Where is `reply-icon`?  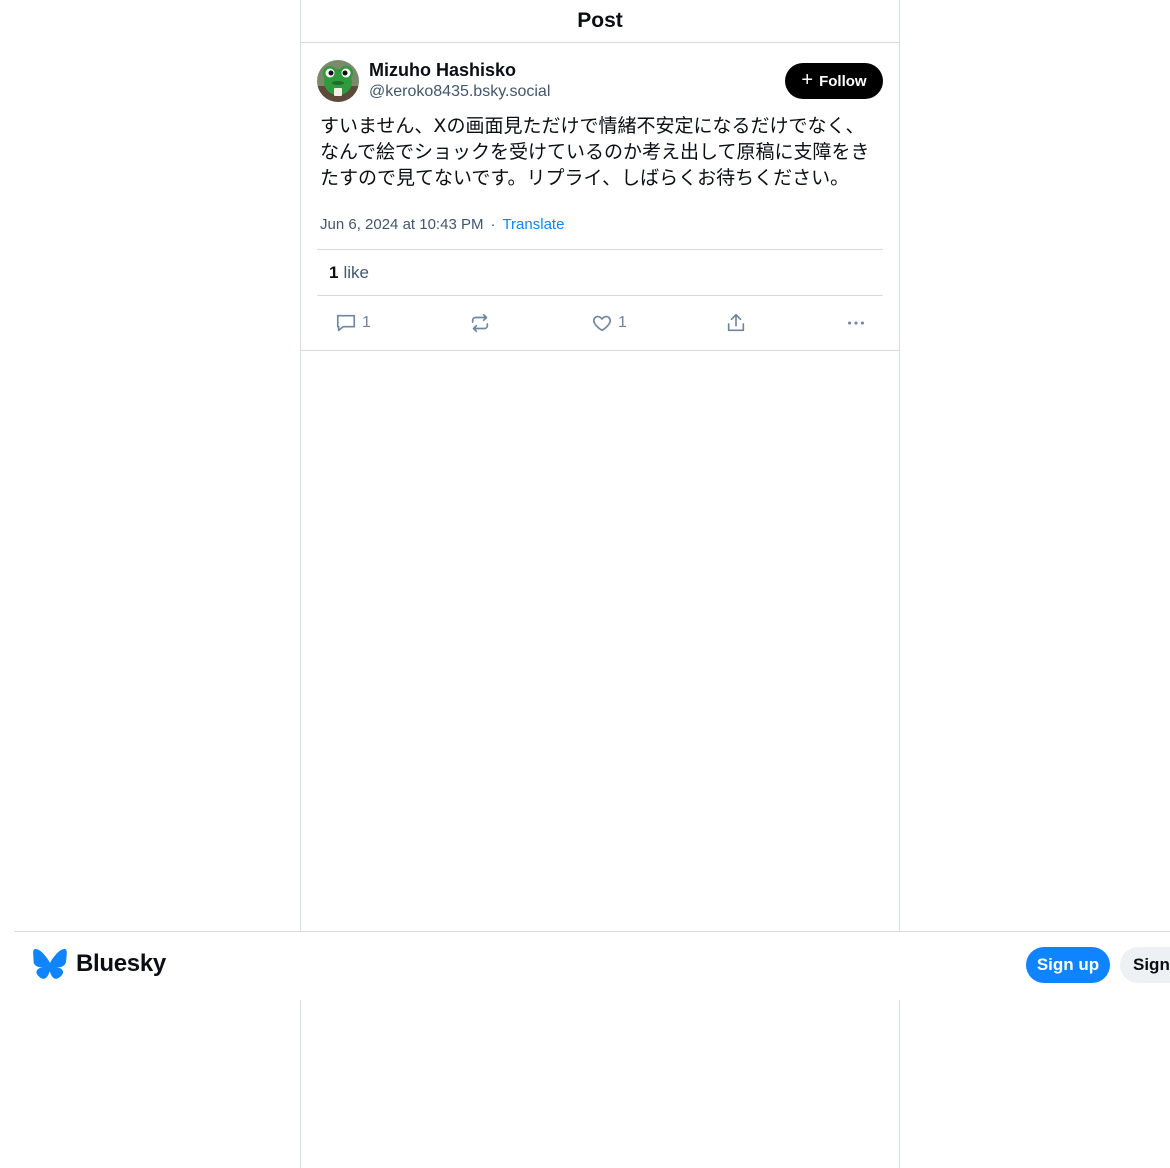 reply-icon is located at coordinates (346, 323).